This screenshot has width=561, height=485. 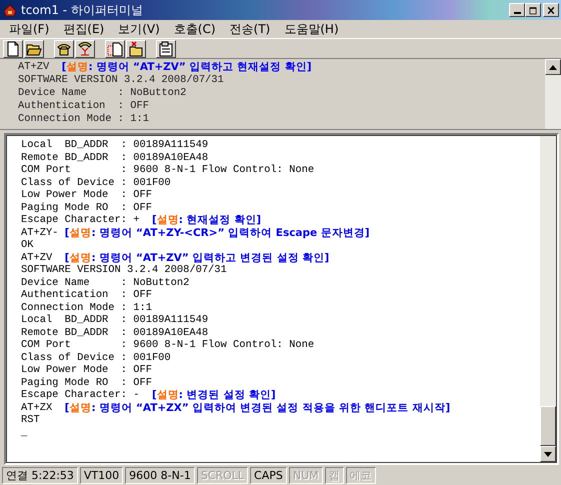 I want to click on annotation: [설명: 변경된 설정 확인], so click(x=214, y=395).